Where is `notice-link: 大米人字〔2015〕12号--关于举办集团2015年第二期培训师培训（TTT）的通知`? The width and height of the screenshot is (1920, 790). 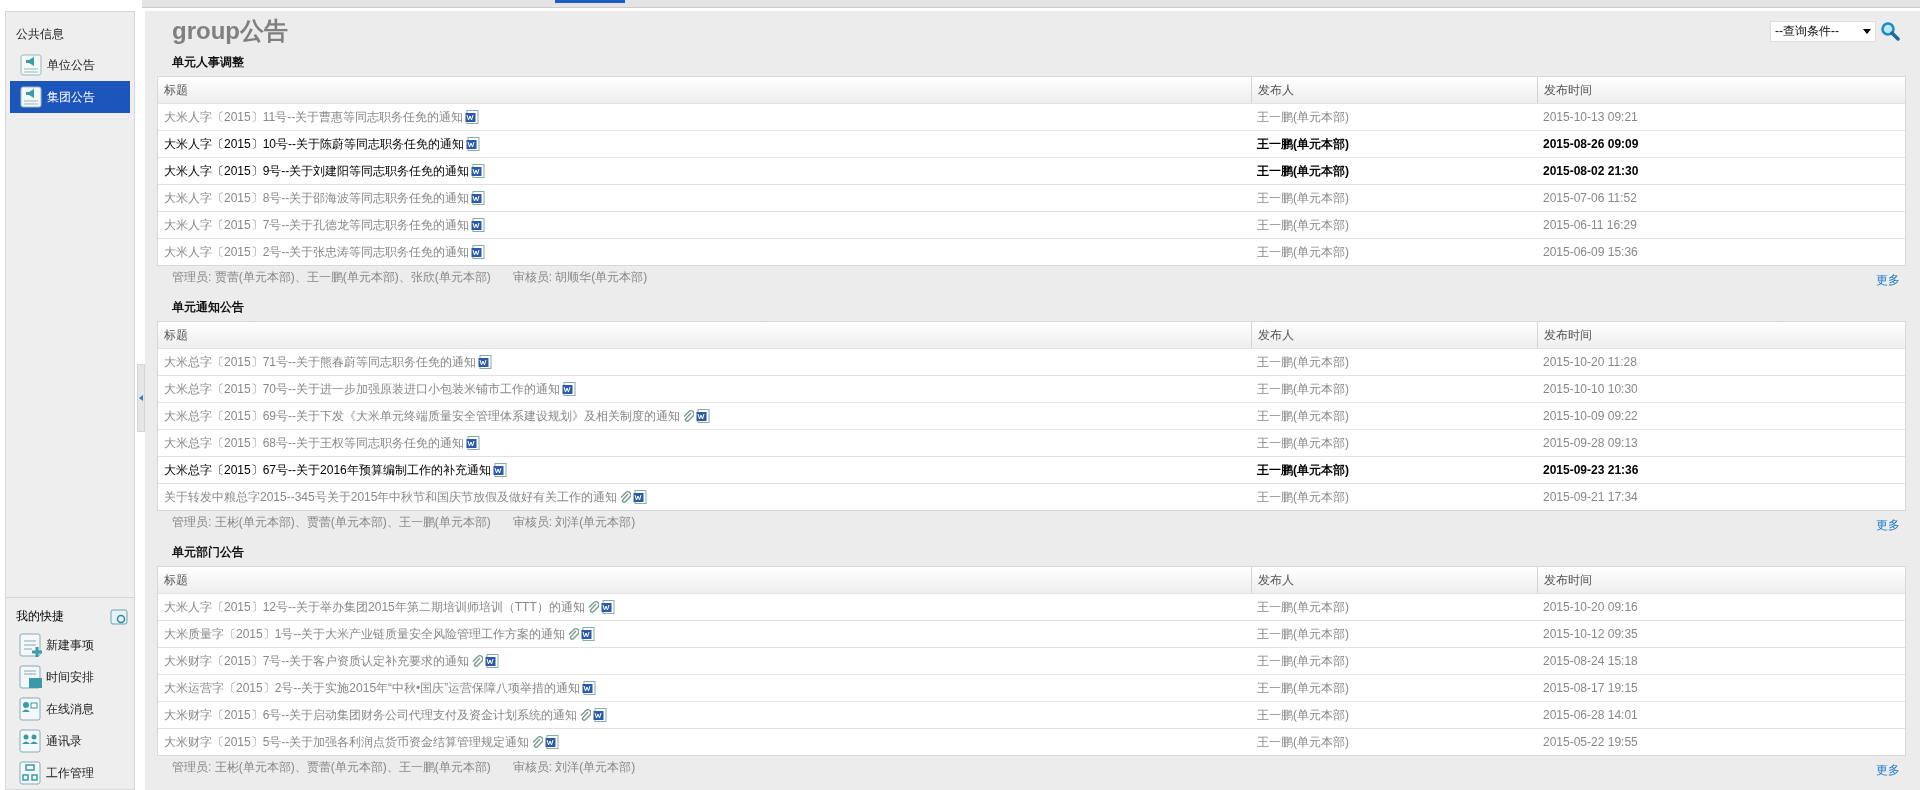 notice-link: 大米人字〔2015〕12号--关于举办集团2015年第二期培训师培训（TTT）的通知 is located at coordinates (374, 607).